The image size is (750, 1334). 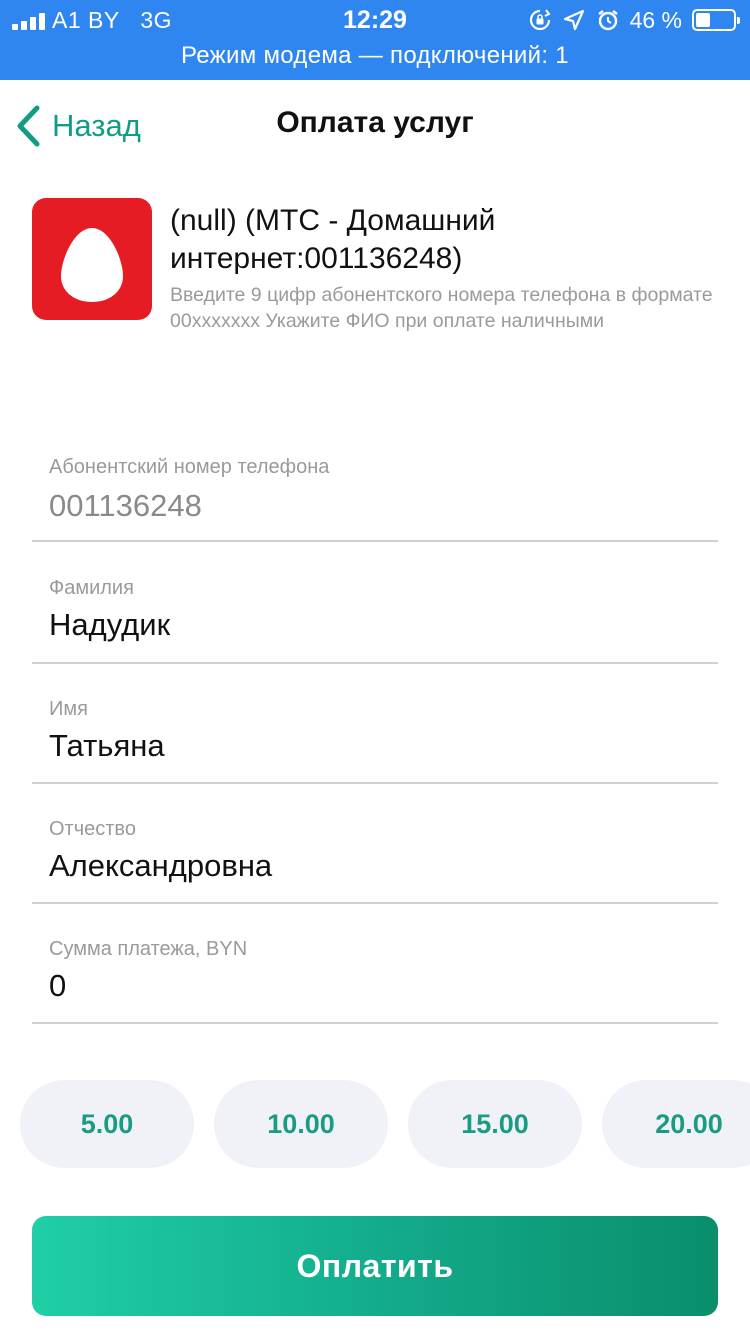 I want to click on patronymic-field: Отчество Александровна, so click(x=375, y=844).